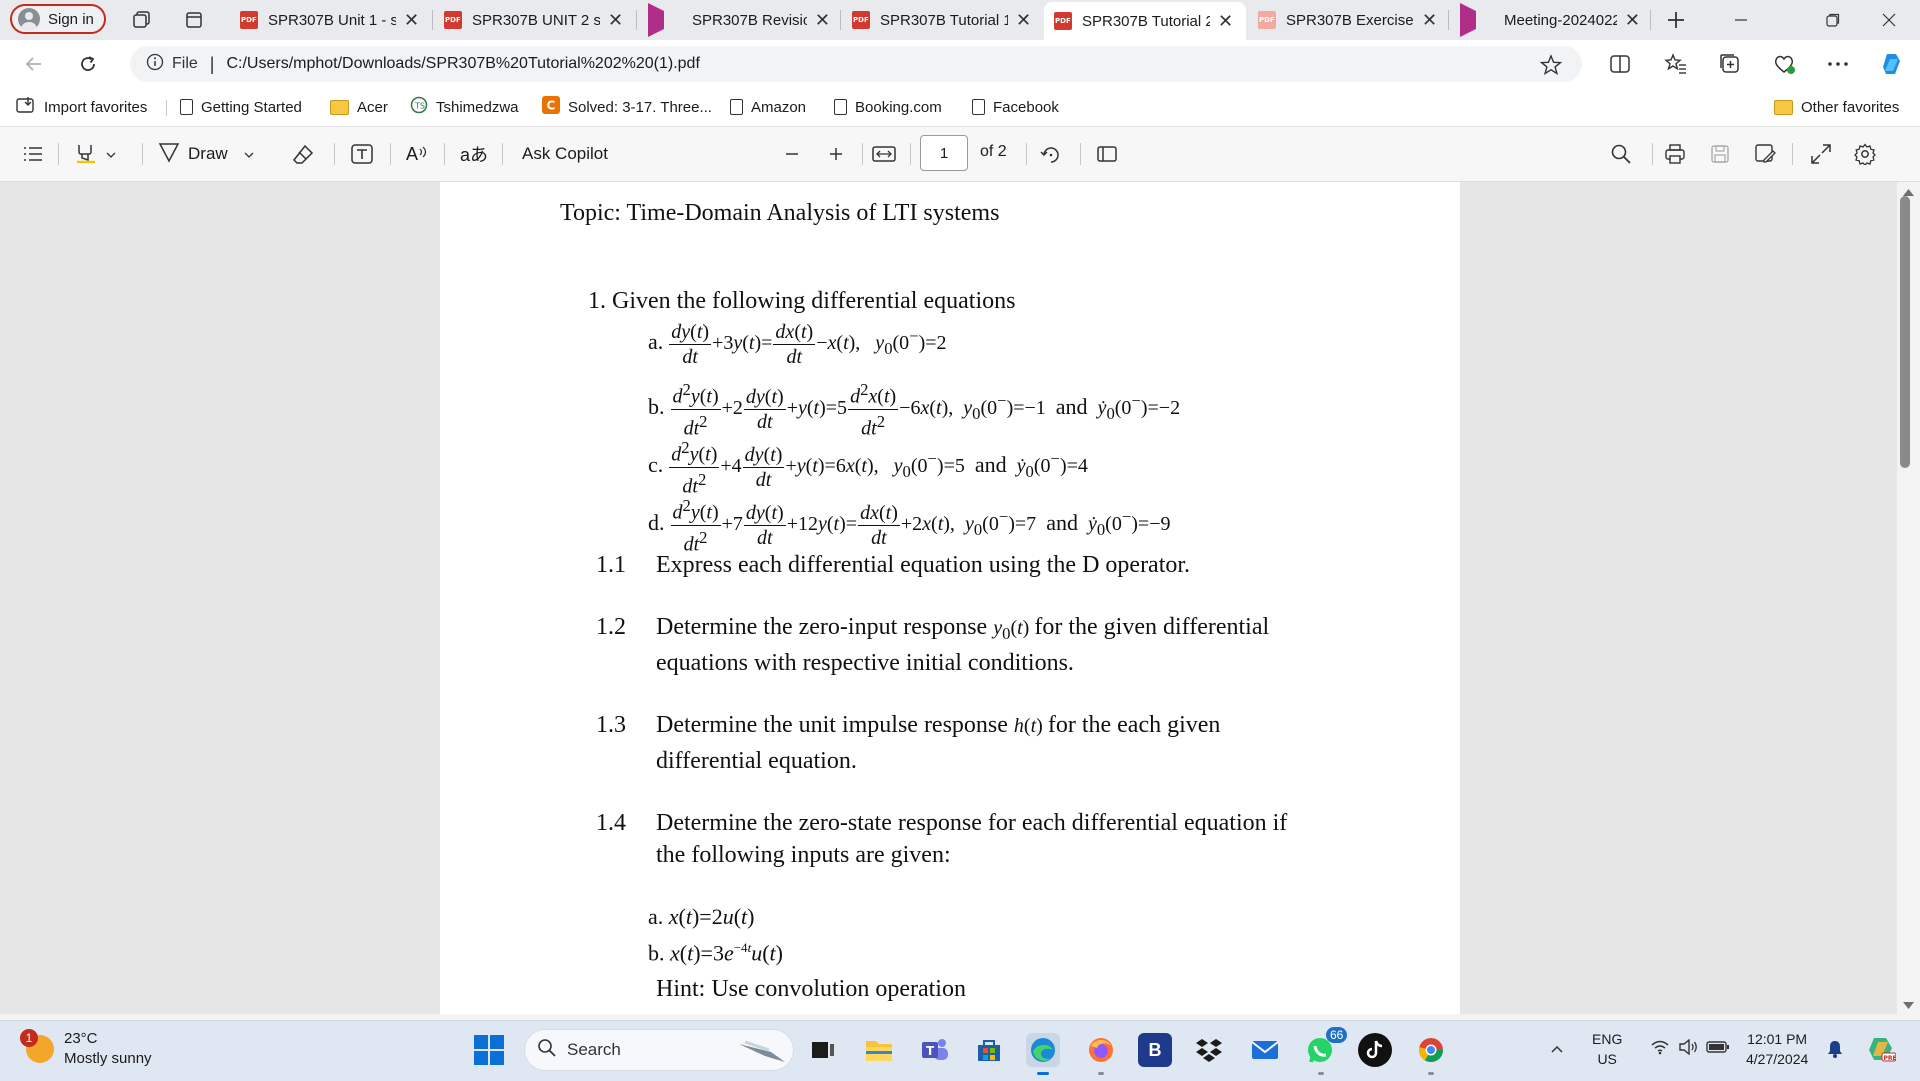  Describe the element at coordinates (1051, 154) in the screenshot. I see `rotate-icon` at that location.